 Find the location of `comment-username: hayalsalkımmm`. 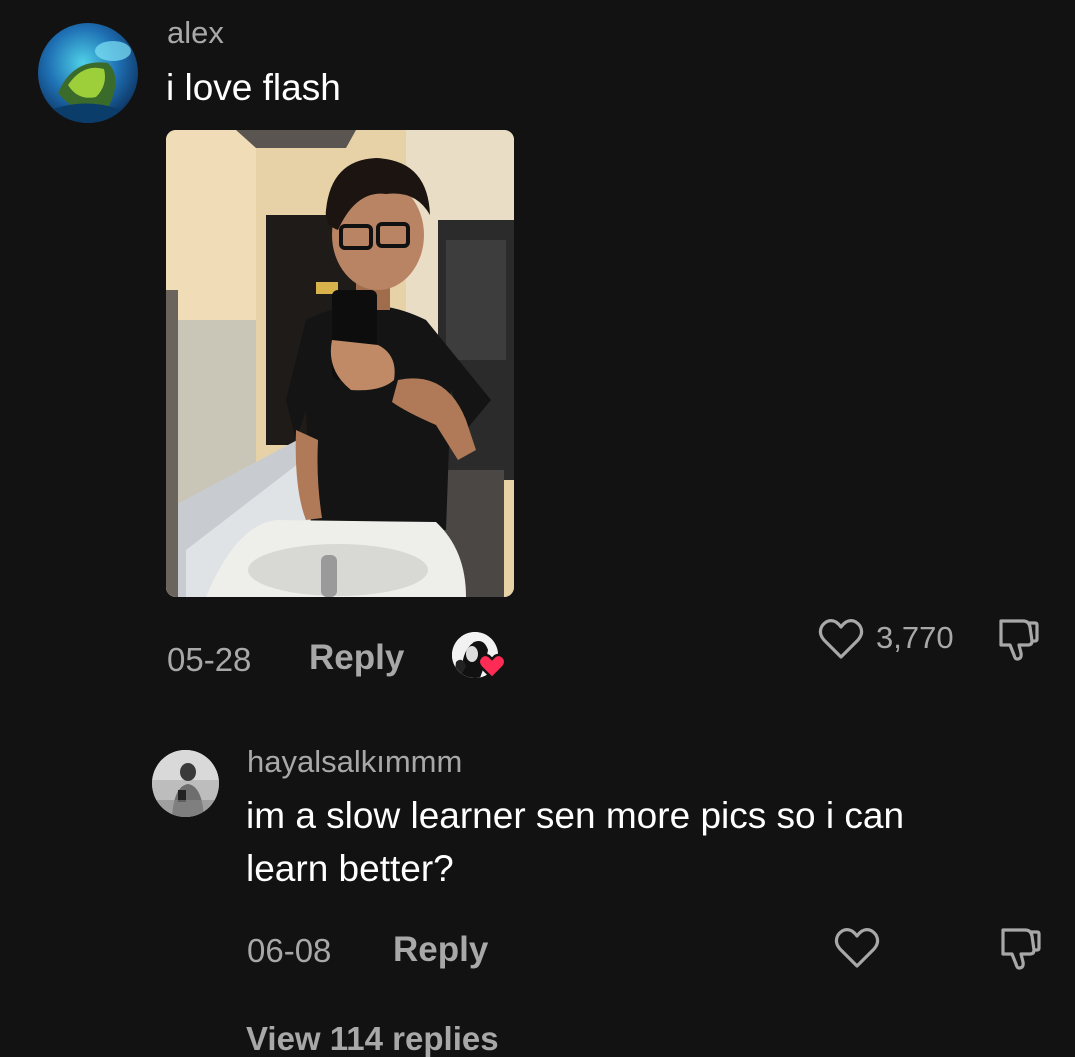

comment-username: hayalsalkımmm is located at coordinates (354, 761).